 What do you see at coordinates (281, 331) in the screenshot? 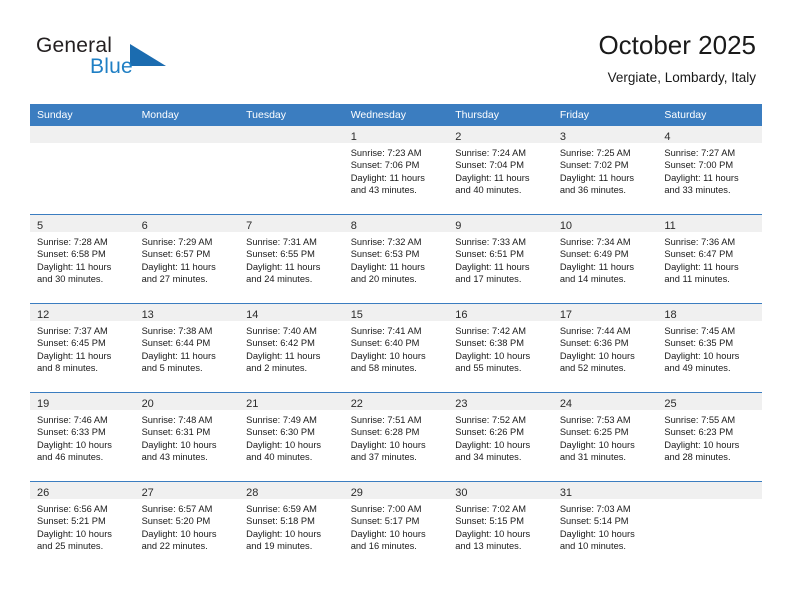
I see `day-detail-line: Sunrise: 7:40 AM` at bounding box center [281, 331].